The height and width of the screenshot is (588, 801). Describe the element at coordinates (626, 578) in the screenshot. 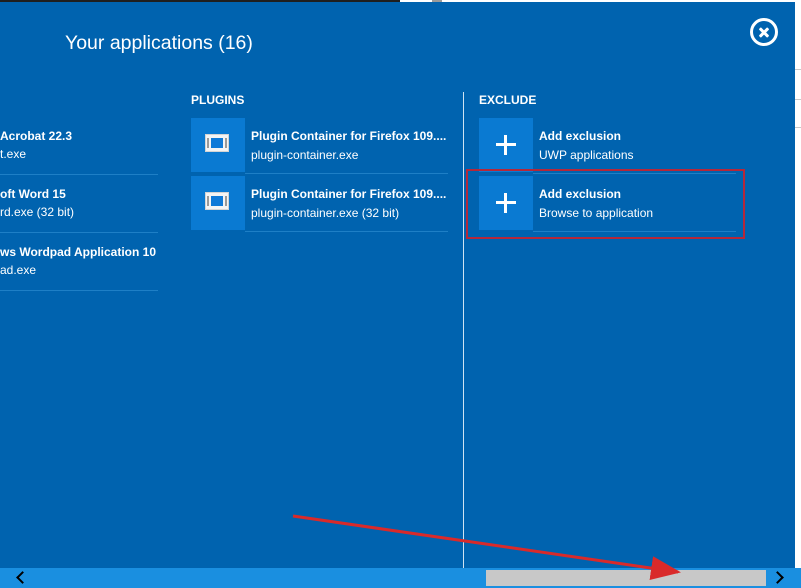

I see `scroll-thumb` at that location.